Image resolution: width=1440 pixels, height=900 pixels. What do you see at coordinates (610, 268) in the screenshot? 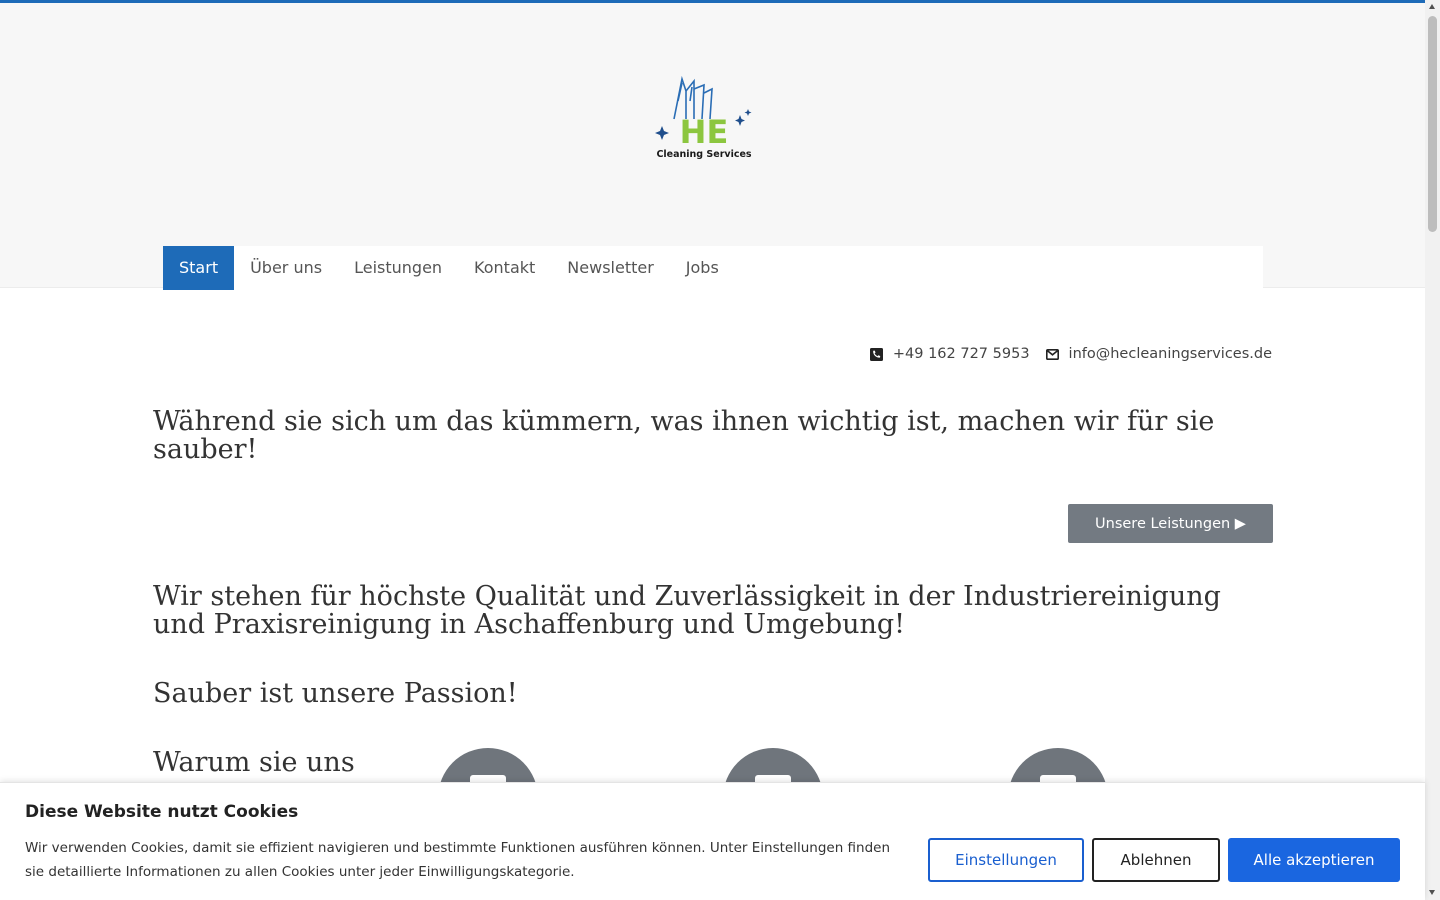
I see `nav-item-newsletter: Newsletter` at bounding box center [610, 268].